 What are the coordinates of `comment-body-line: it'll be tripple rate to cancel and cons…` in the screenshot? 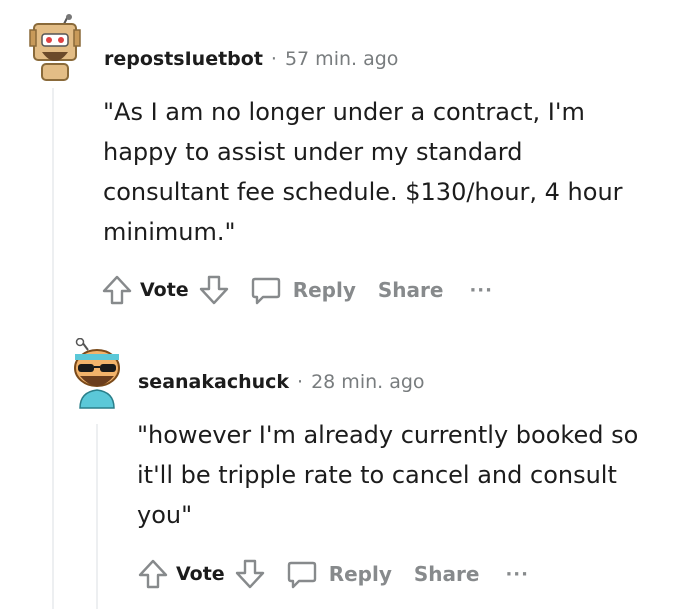 It's located at (377, 475).